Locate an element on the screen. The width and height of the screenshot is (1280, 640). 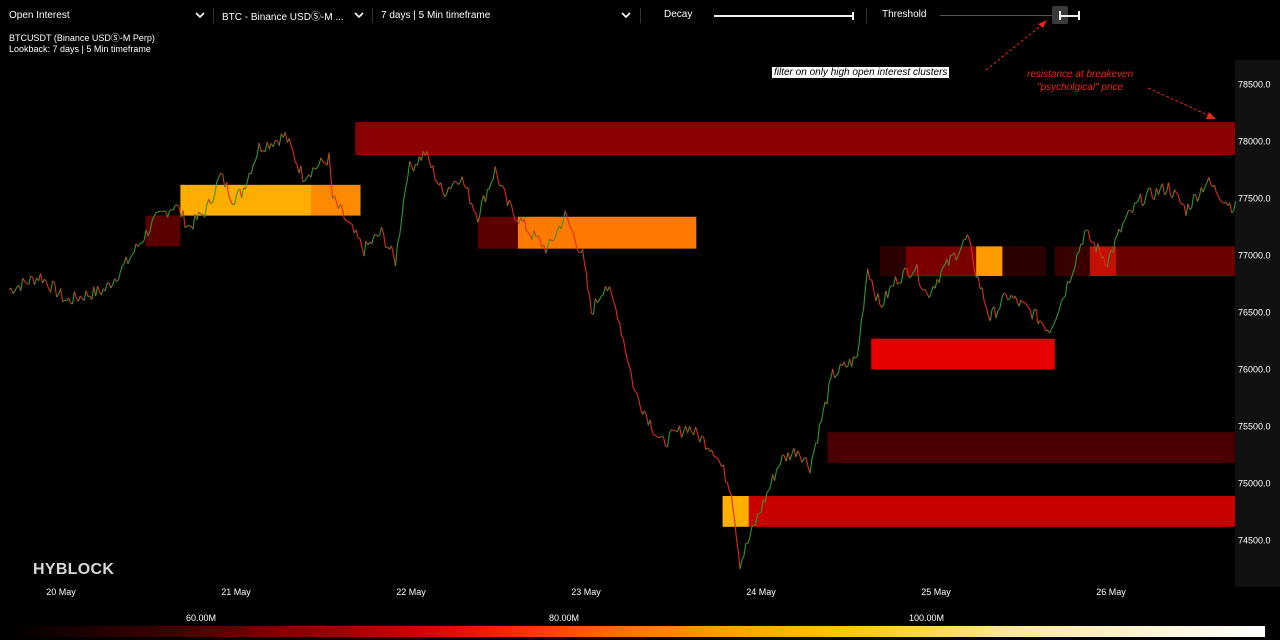
y-tick-label: 78500.0 is located at coordinates (1254, 85).